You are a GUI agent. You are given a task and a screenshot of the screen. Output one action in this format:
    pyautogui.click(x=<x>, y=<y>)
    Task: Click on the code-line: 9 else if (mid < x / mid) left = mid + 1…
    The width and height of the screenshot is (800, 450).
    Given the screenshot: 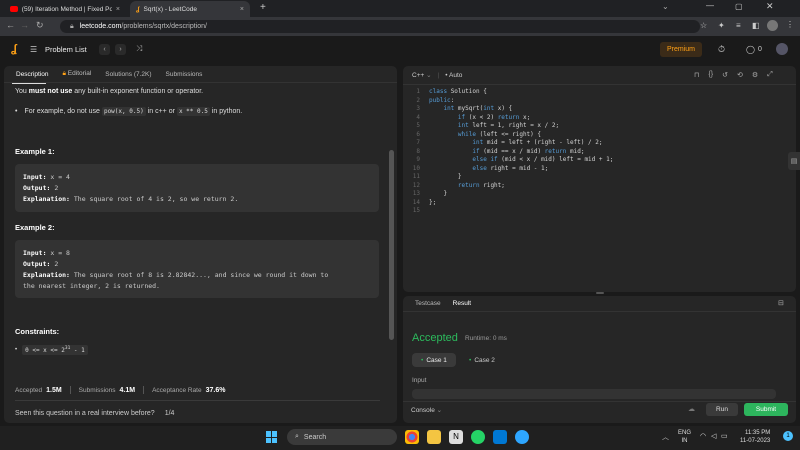 What is the action you would take?
    pyautogui.click(x=596, y=160)
    